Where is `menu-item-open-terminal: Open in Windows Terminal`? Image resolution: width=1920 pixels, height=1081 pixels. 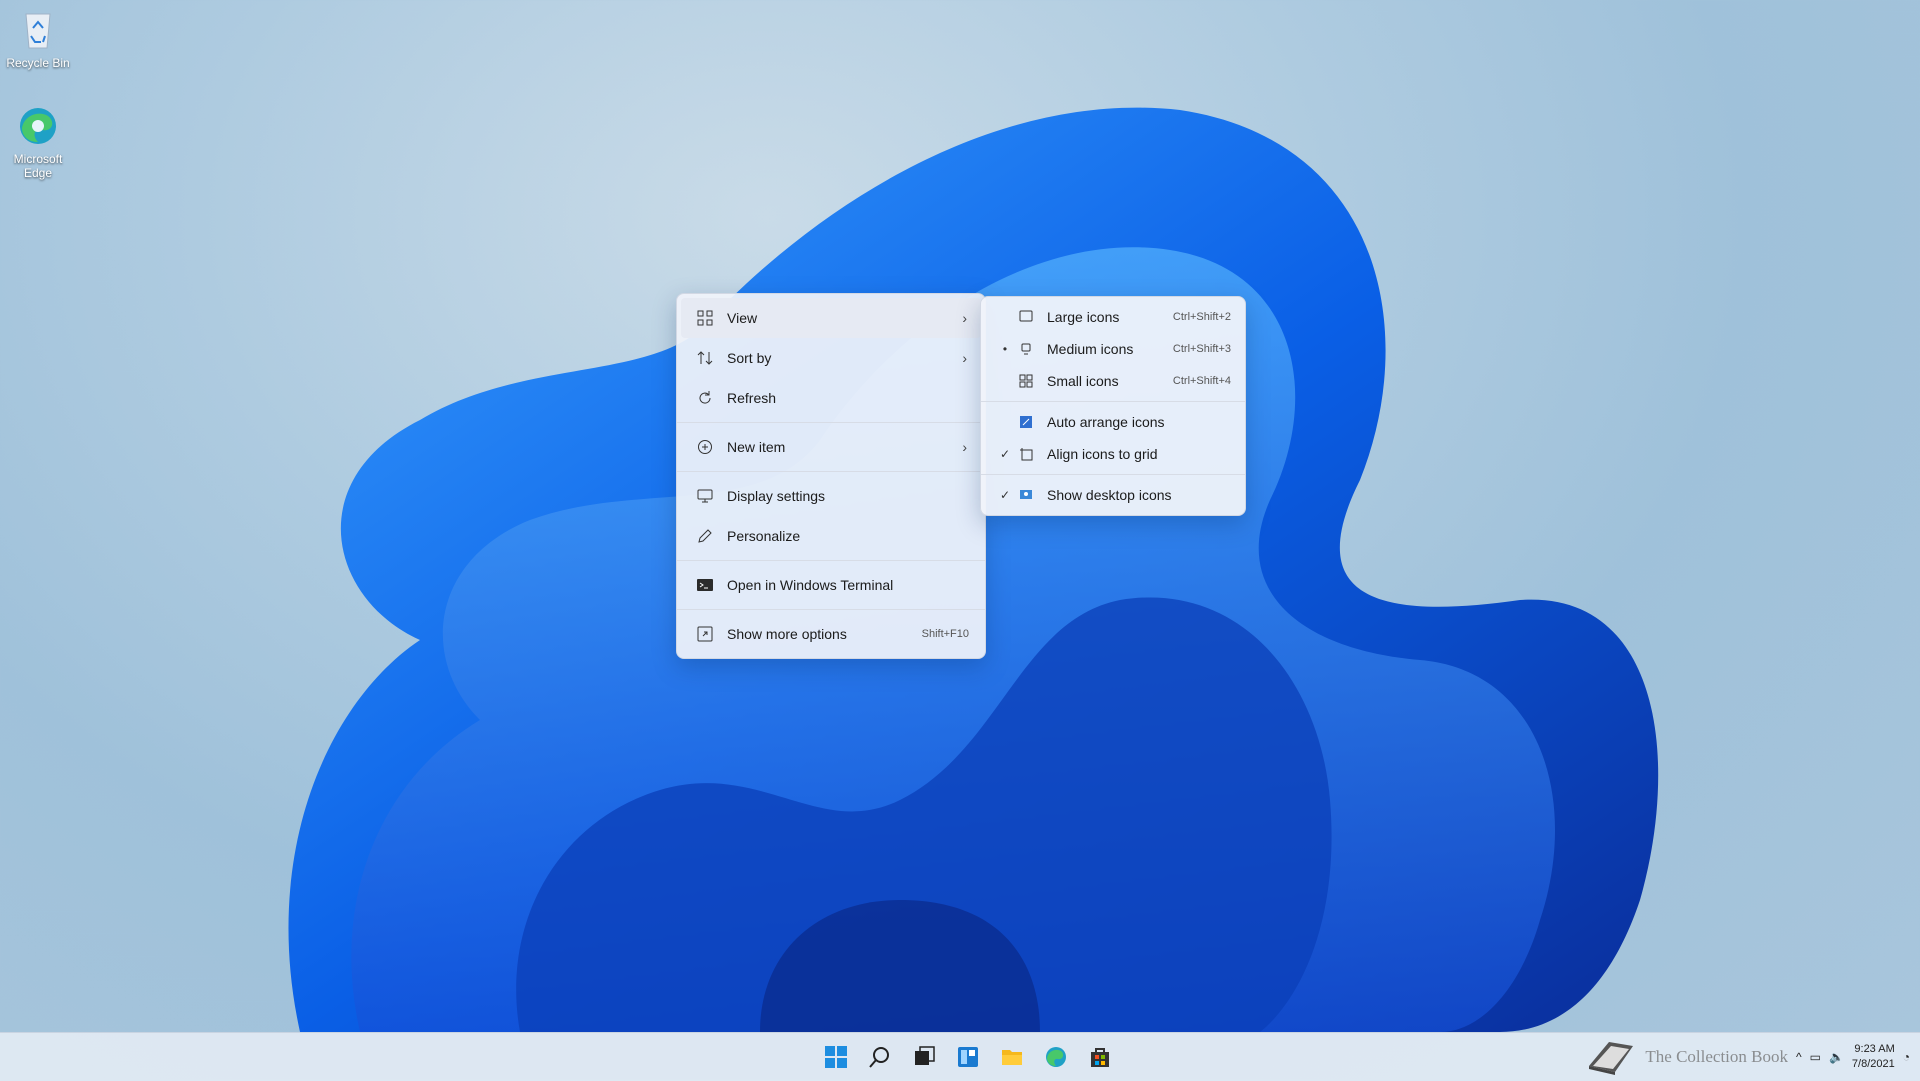 menu-item-open-terminal: Open in Windows Terminal is located at coordinates (831, 585).